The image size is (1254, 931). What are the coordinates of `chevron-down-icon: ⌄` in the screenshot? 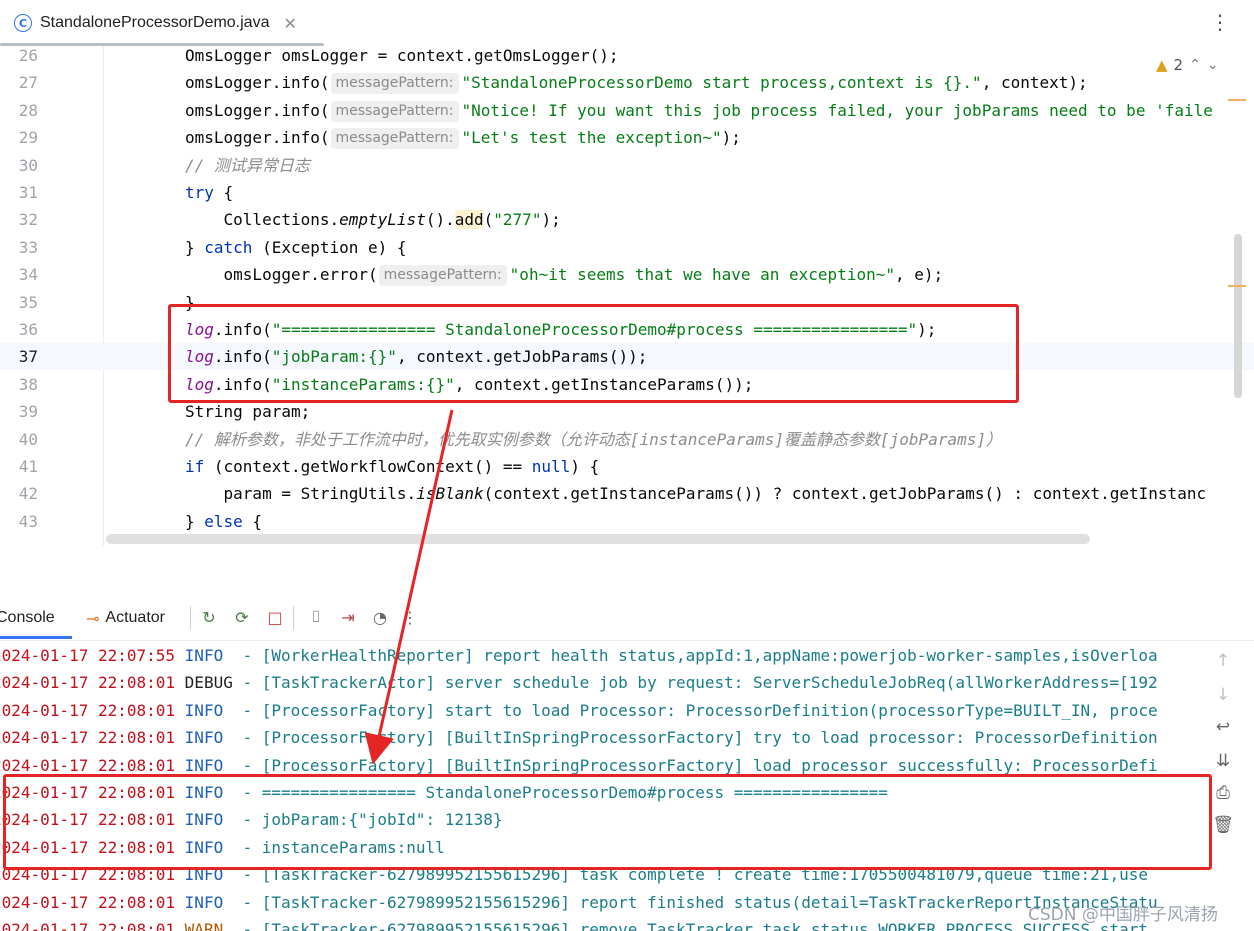 It's located at (1213, 65).